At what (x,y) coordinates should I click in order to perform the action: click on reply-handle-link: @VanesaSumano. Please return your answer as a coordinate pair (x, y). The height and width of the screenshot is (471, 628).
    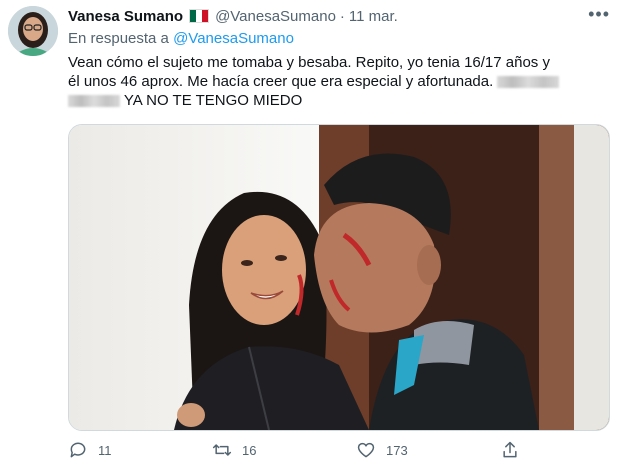
    Looking at the image, I should click on (233, 38).